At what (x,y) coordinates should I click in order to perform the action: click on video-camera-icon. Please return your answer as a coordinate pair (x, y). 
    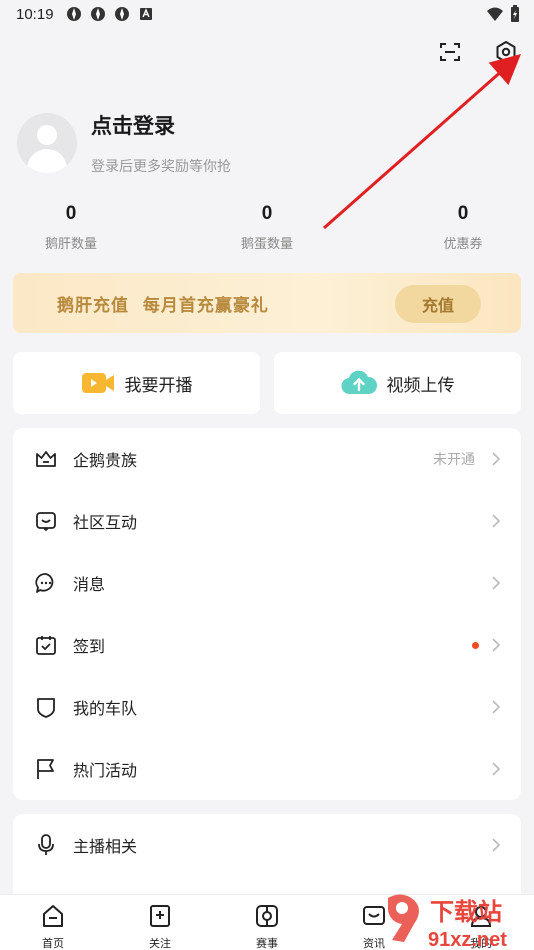
    Looking at the image, I should click on (98, 383).